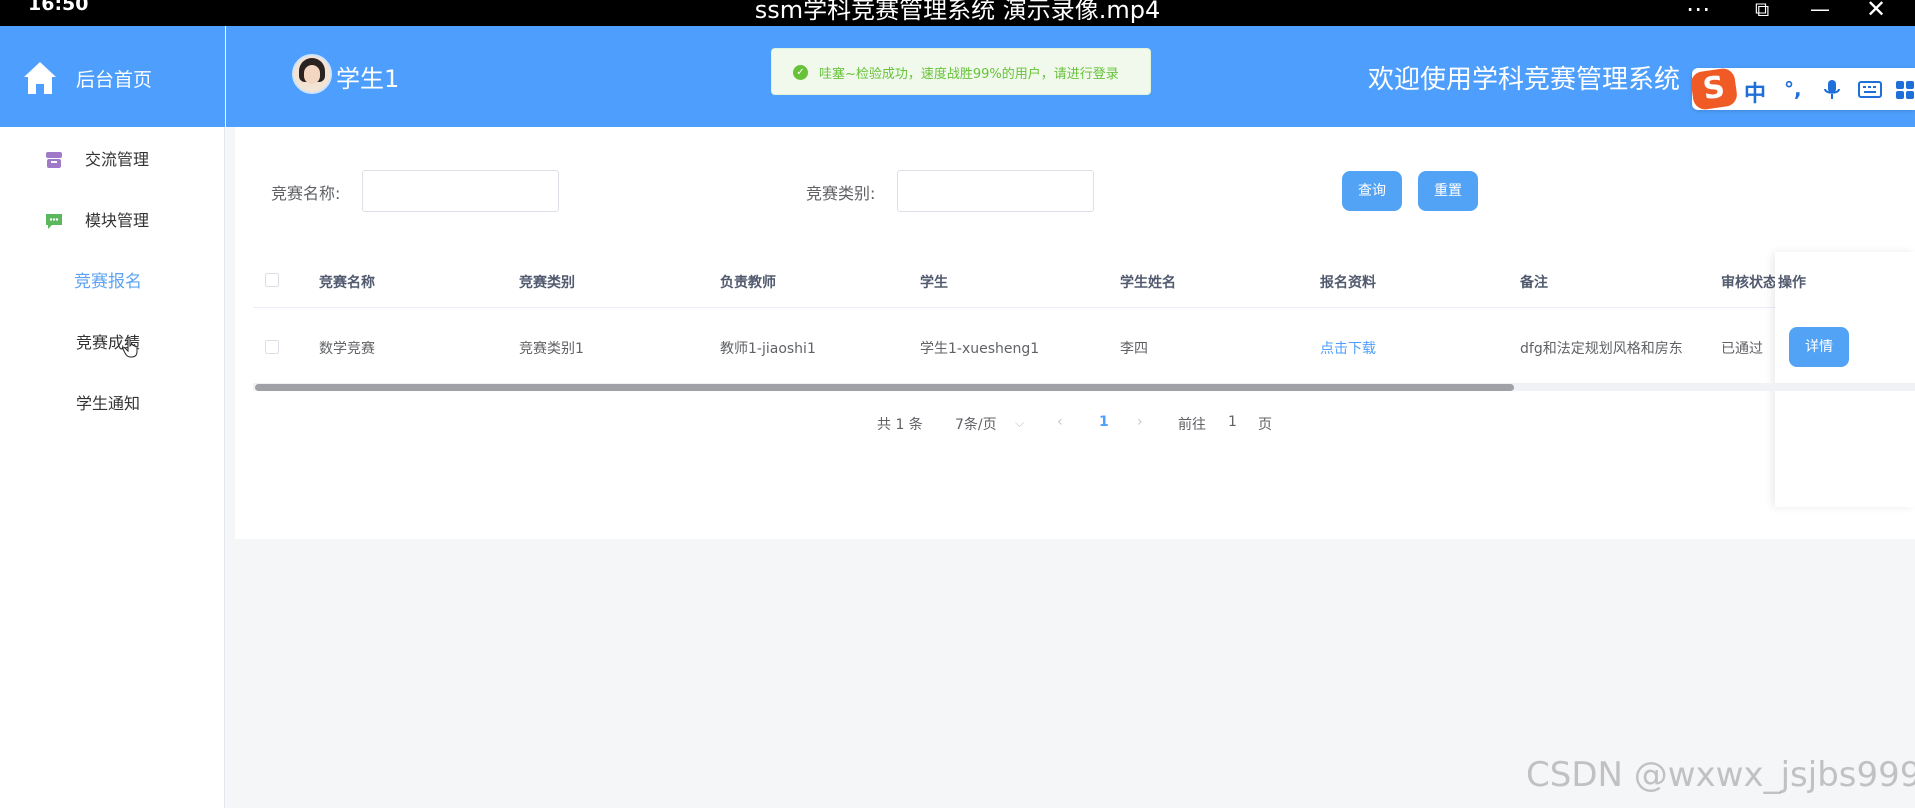  What do you see at coordinates (107, 403) in the screenshot?
I see `sidebar-item-label: 学生通知` at bounding box center [107, 403].